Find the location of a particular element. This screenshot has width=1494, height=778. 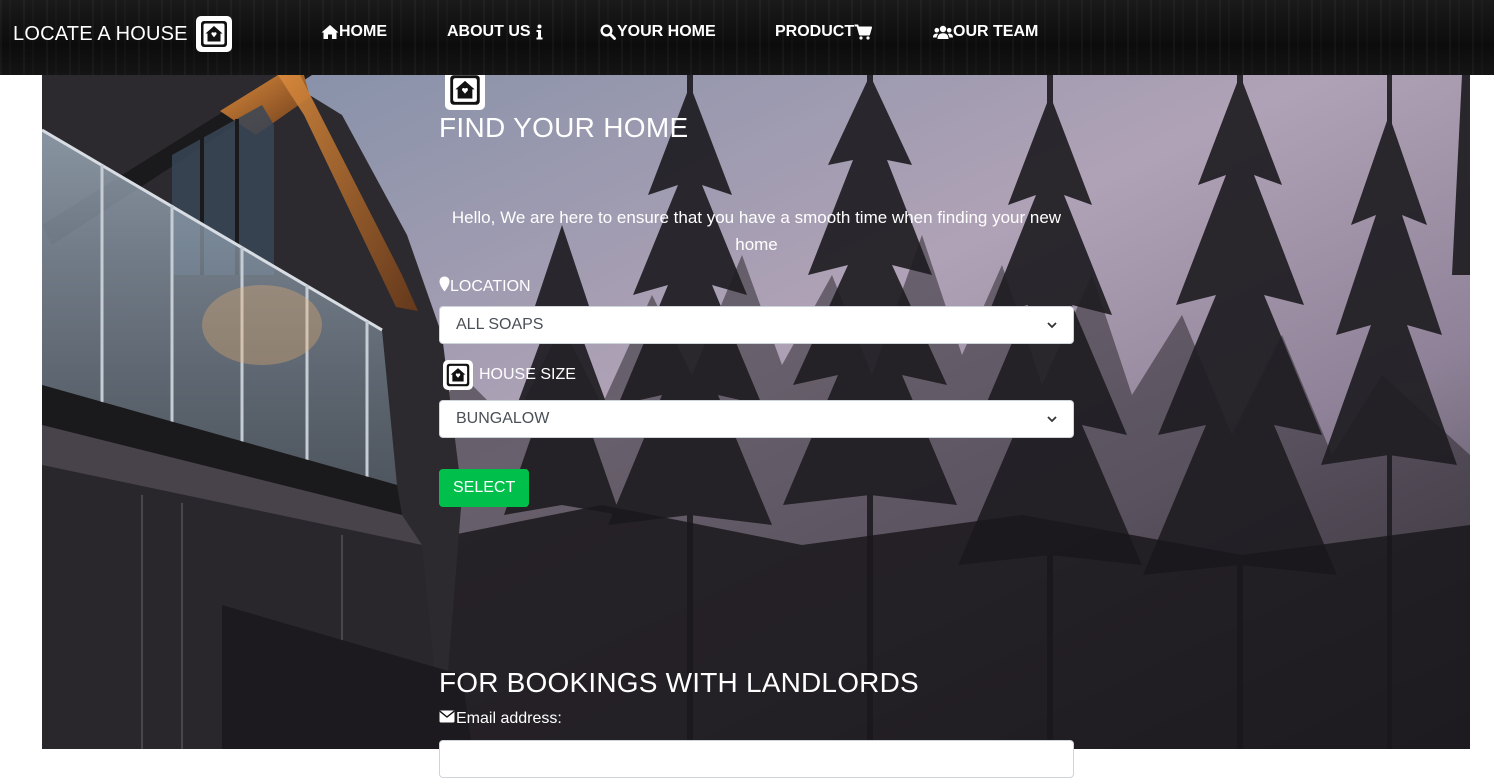

page-title: FIND YOUR HOME is located at coordinates (564, 127).